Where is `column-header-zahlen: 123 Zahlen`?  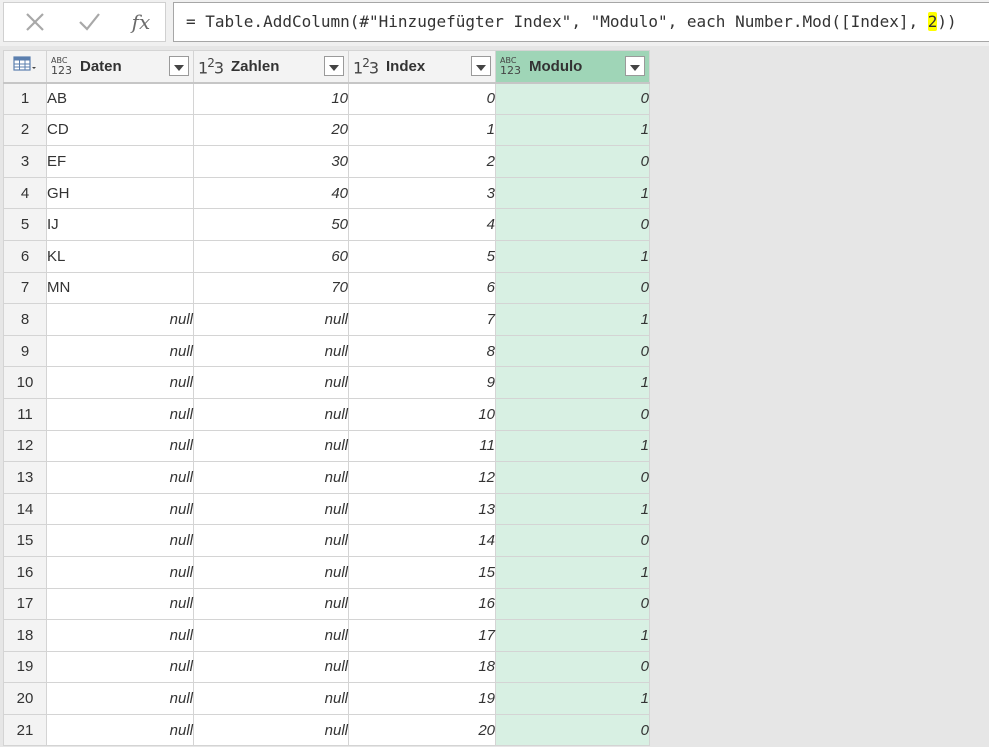 column-header-zahlen: 123 Zahlen is located at coordinates (271, 67).